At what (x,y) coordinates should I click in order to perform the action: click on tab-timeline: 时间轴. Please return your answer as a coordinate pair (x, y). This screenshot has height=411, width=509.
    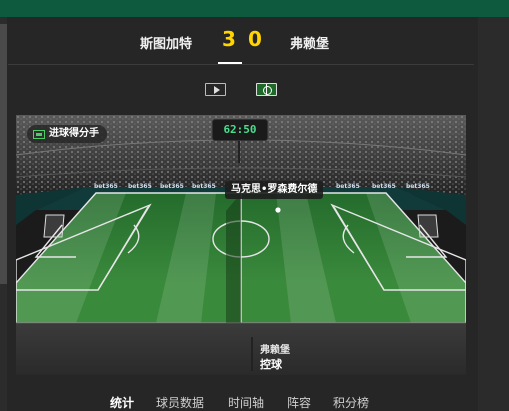
    Looking at the image, I should click on (246, 402).